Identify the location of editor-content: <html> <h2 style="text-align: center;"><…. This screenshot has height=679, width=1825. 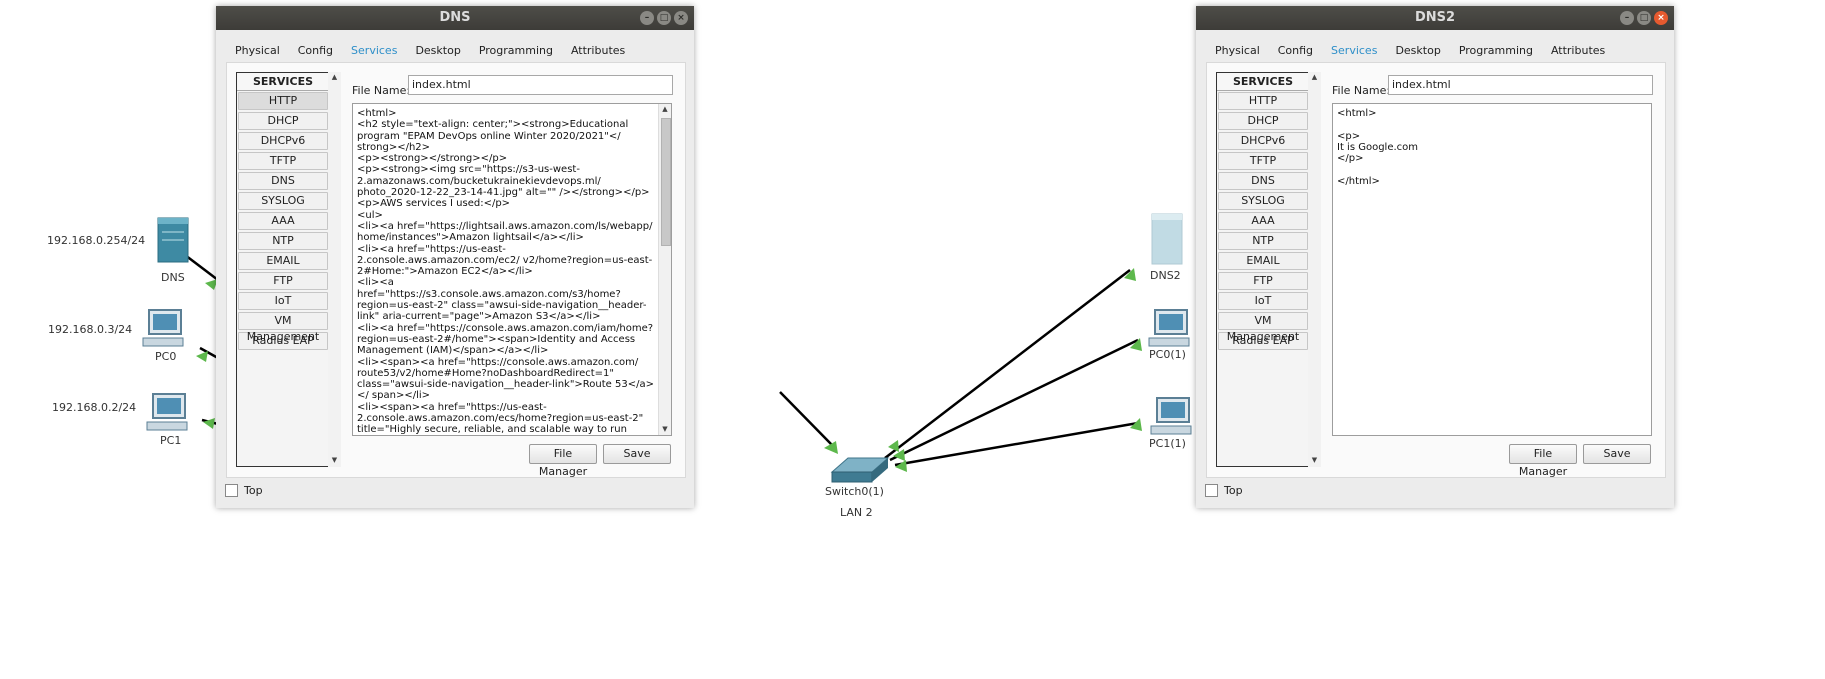
(507, 271).